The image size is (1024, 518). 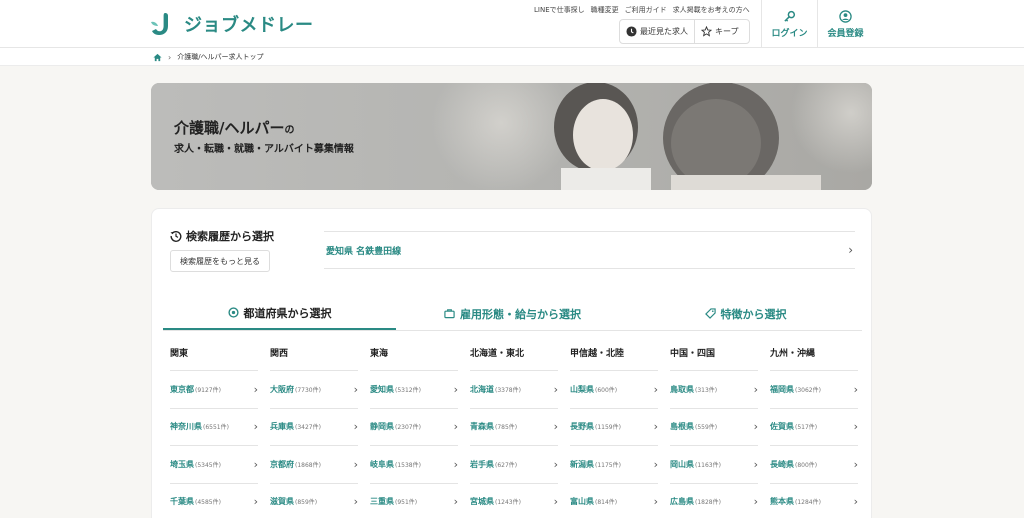 I want to click on prefecture-link: 長野県(1159件) ›, so click(x=614, y=427).